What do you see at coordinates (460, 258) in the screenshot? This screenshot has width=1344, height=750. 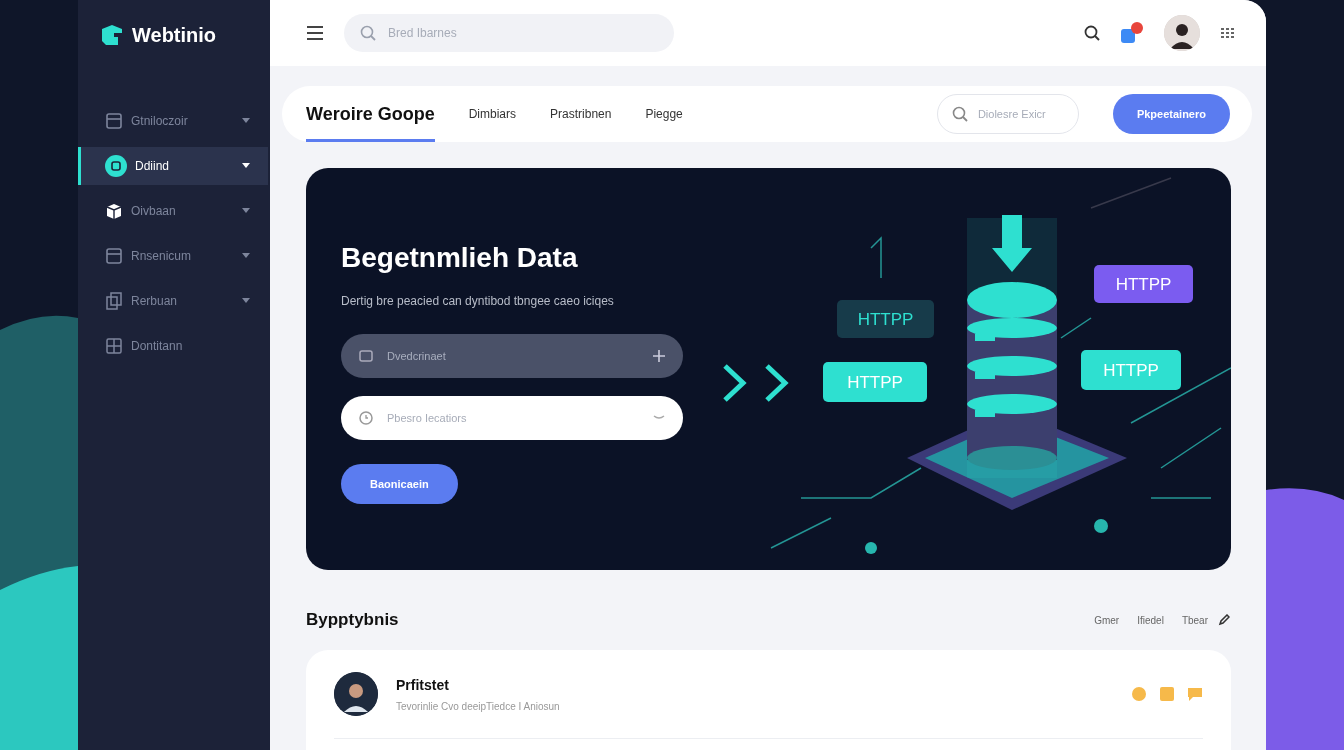 I see `hero-title: Begetnmlieh Data` at bounding box center [460, 258].